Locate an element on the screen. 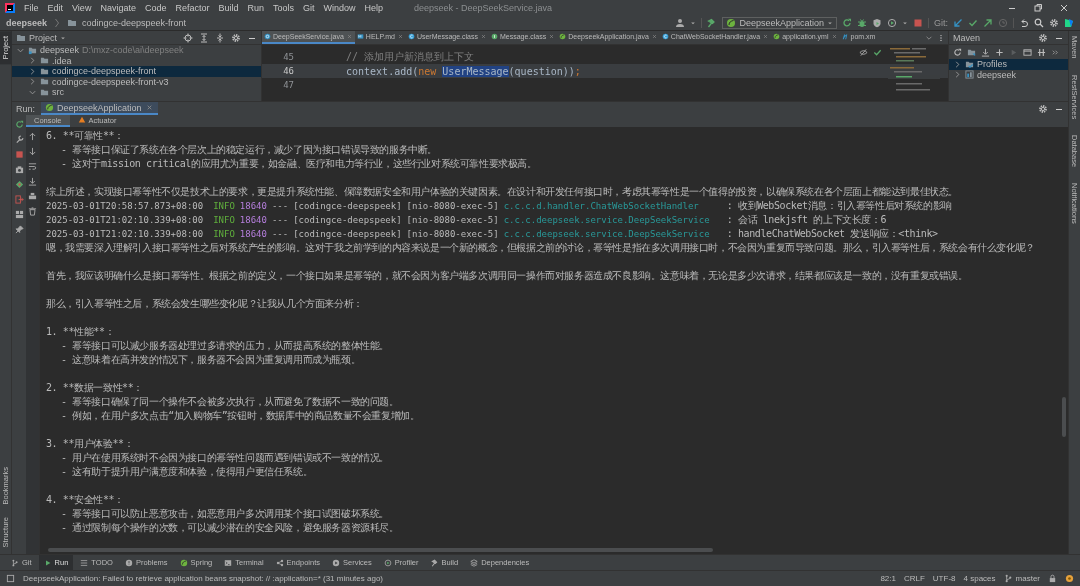 Image resolution: width=1080 pixels, height=586 pixels. message-icon is located at coordinates (10, 578).